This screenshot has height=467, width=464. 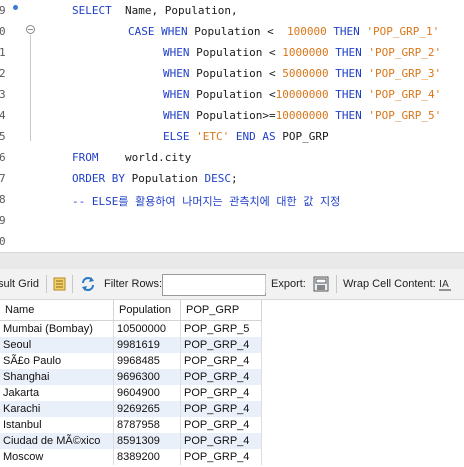 What do you see at coordinates (321, 284) in the screenshot?
I see `export-icon` at bounding box center [321, 284].